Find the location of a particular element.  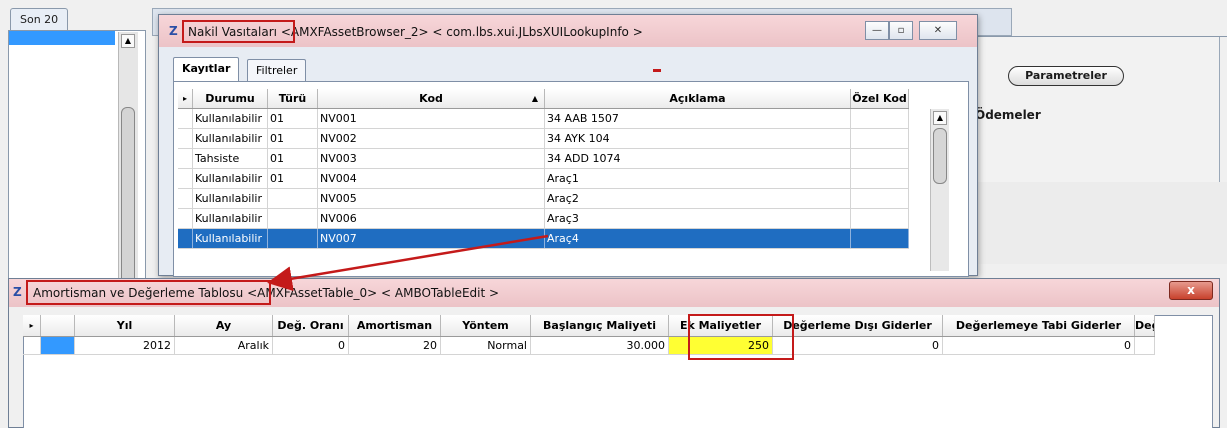

cell-aciklama: Araç1 is located at coordinates (698, 178).